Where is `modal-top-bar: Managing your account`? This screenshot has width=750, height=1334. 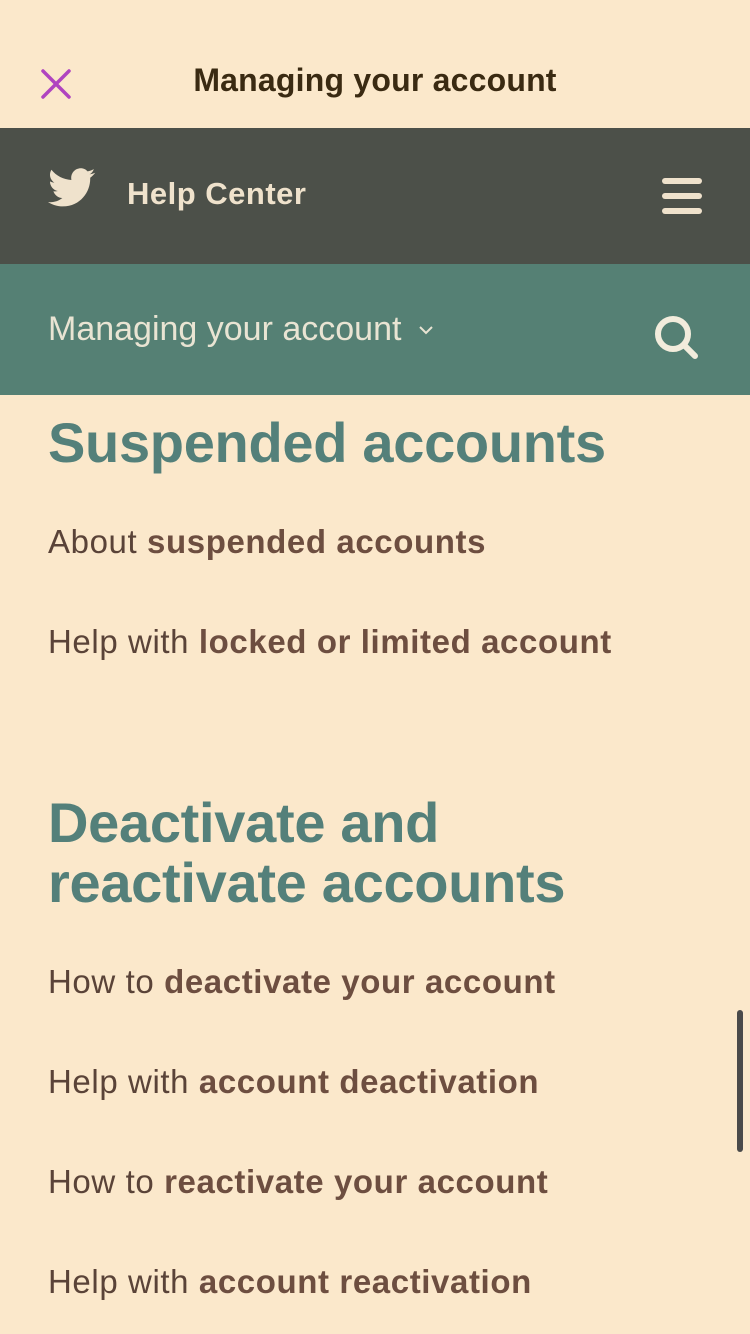 modal-top-bar: Managing your account is located at coordinates (375, 64).